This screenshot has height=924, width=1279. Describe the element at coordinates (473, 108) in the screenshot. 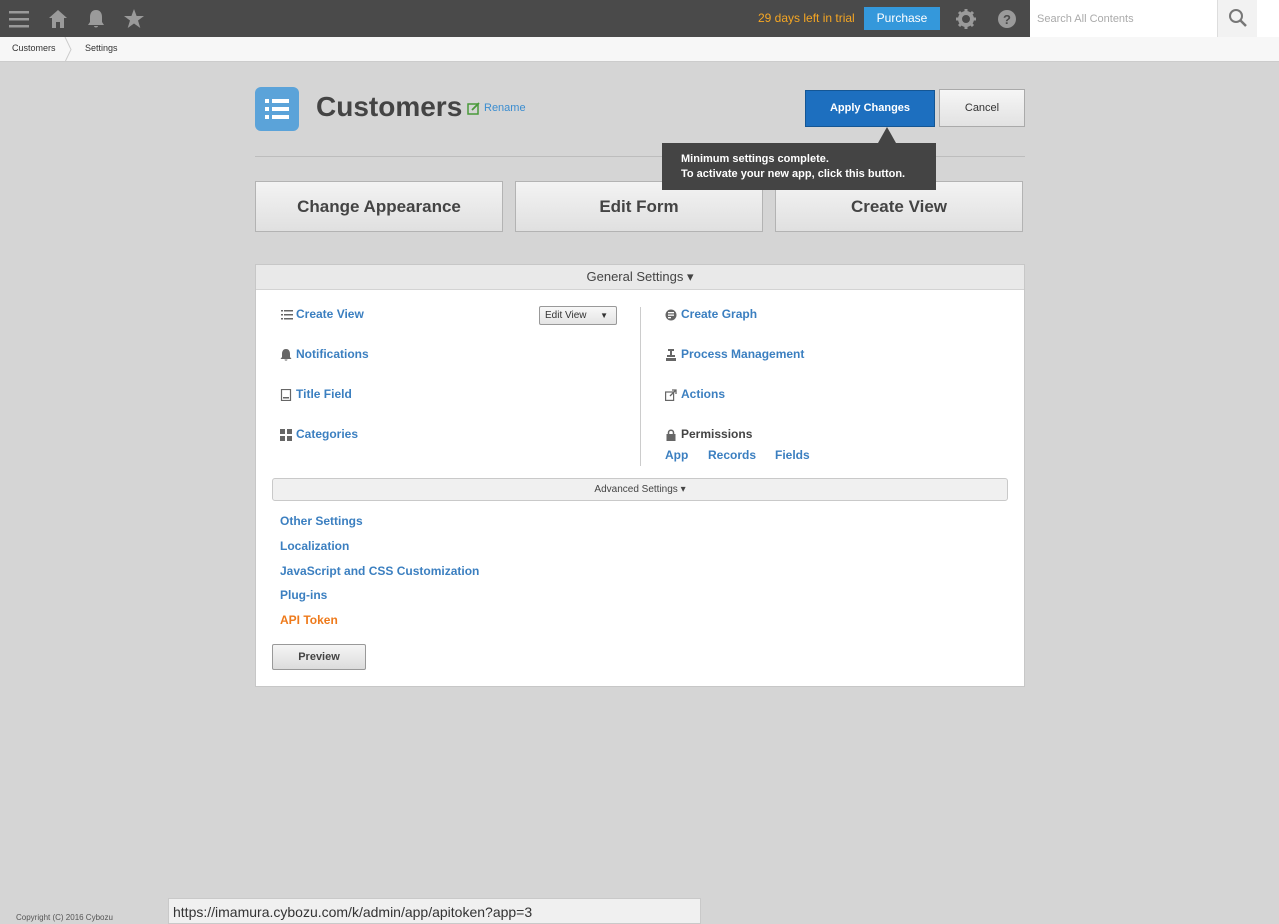

I see `edit-icon` at that location.